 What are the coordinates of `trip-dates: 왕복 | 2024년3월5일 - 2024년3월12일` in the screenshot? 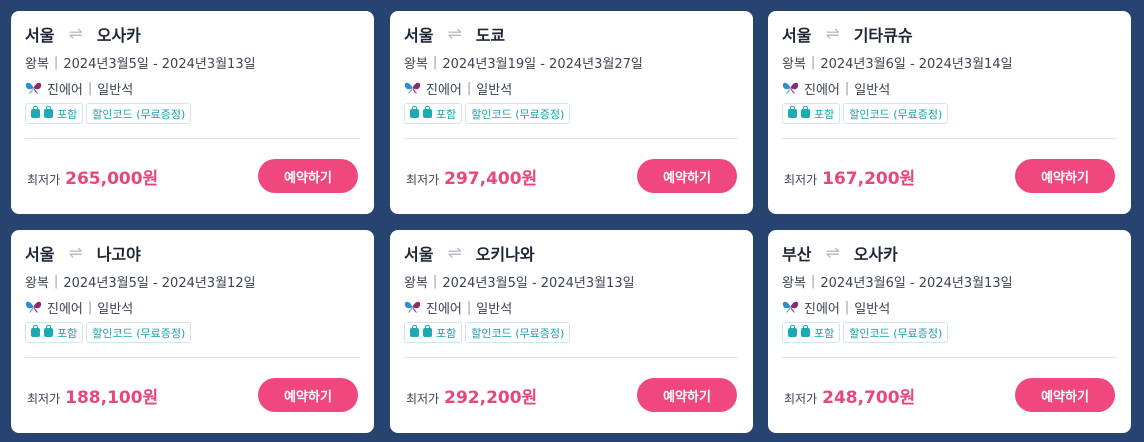 It's located at (192, 281).